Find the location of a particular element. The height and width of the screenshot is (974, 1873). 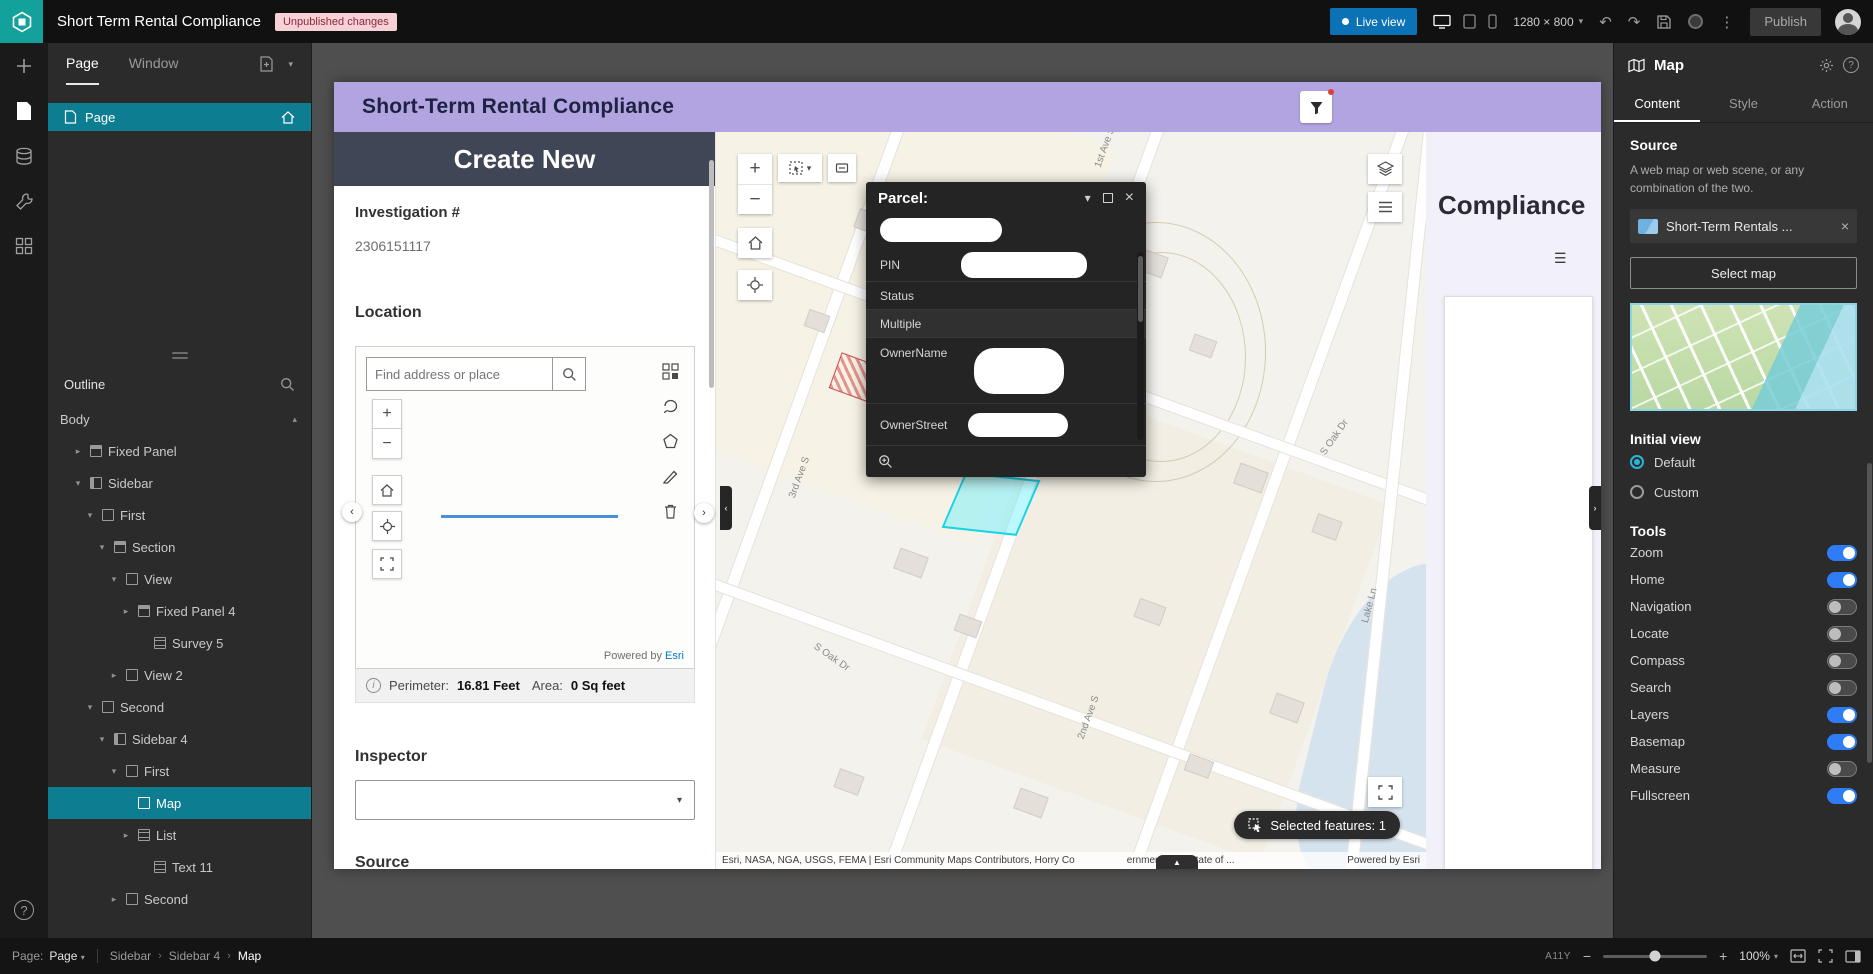

add-page-icon is located at coordinates (266, 64).